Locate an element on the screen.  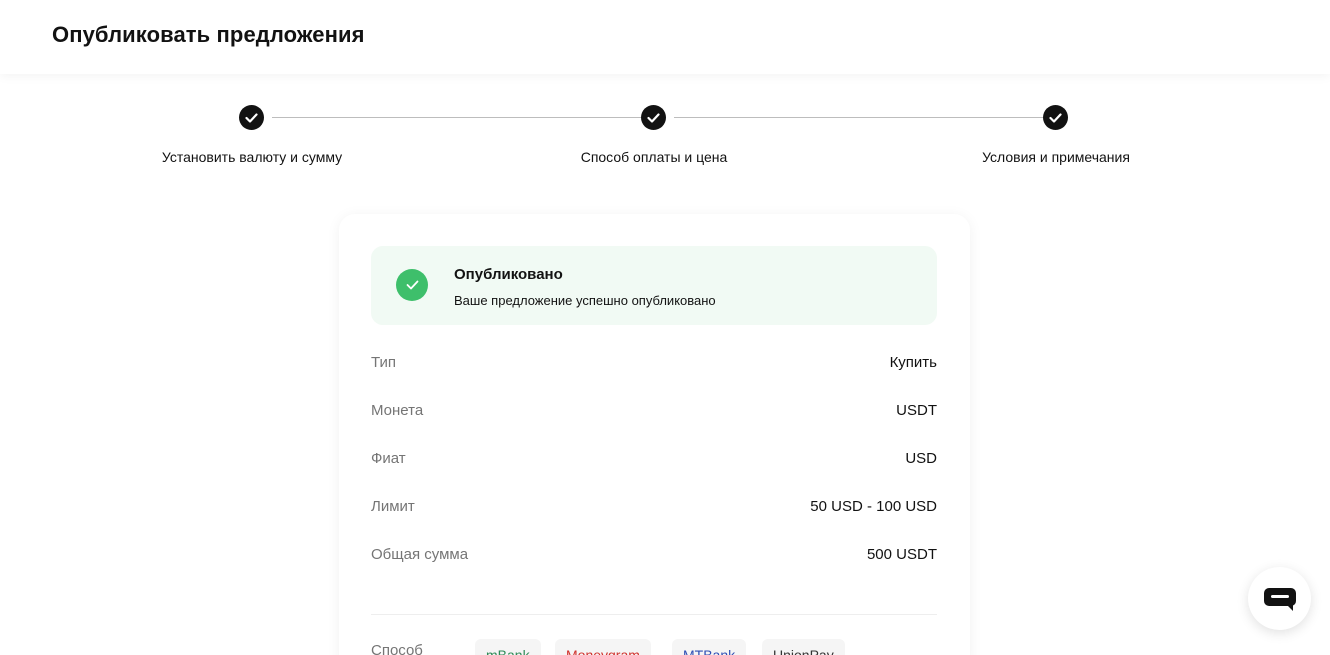
page-header: Опубликовать предложения is located at coordinates (665, 37).